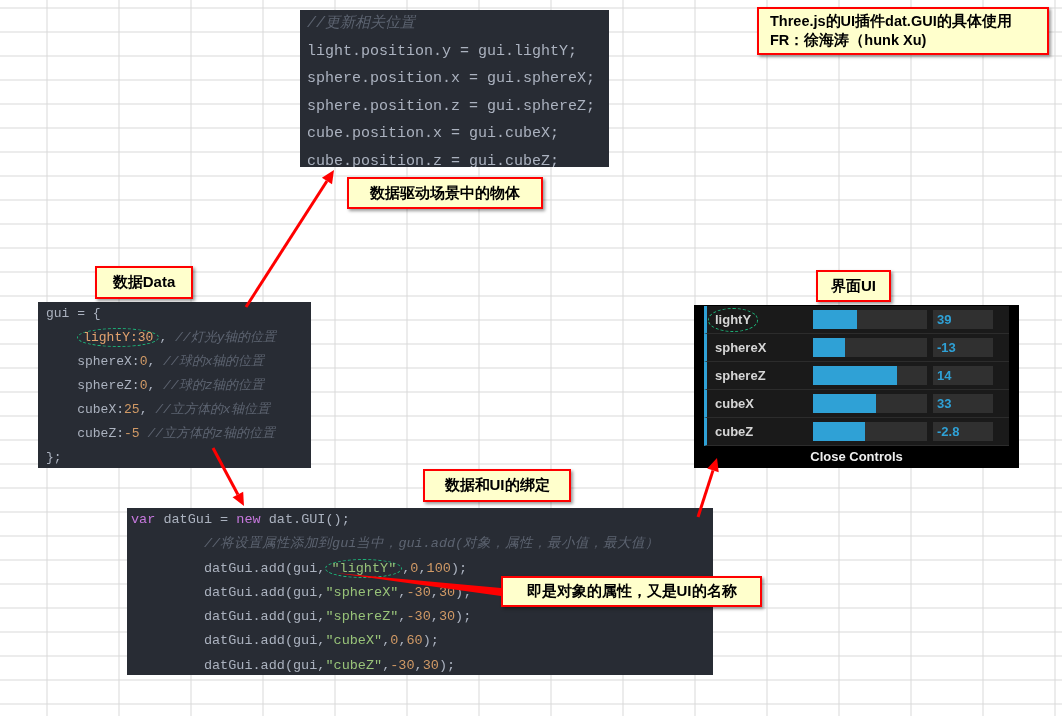 Image resolution: width=1062 pixels, height=716 pixels. Describe the element at coordinates (497, 485) in the screenshot. I see `callout-note: 数据和UI的绑定` at that location.